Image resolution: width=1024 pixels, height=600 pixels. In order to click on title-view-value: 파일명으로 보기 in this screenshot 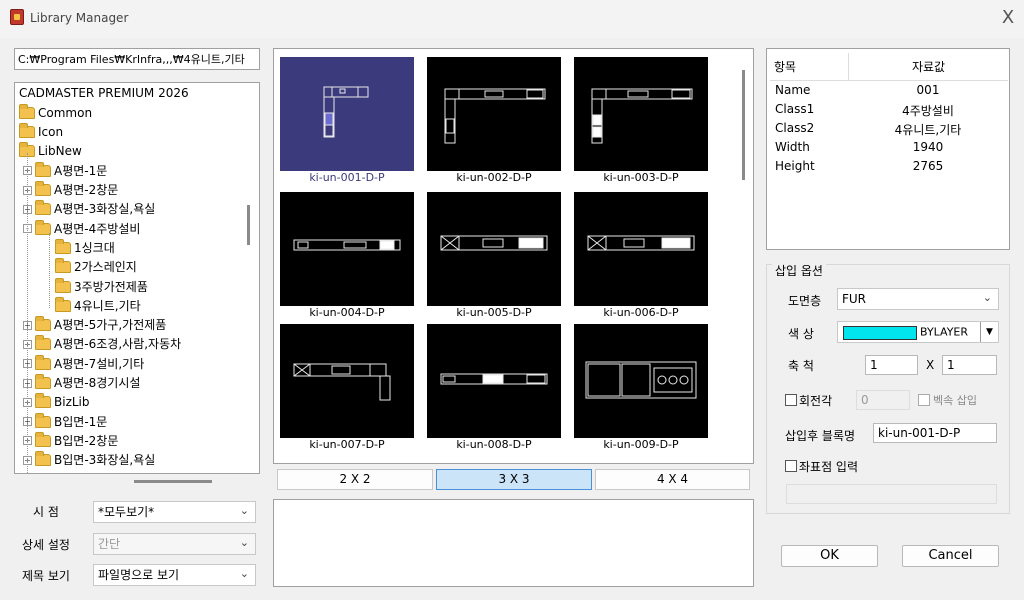, I will do `click(139, 575)`.